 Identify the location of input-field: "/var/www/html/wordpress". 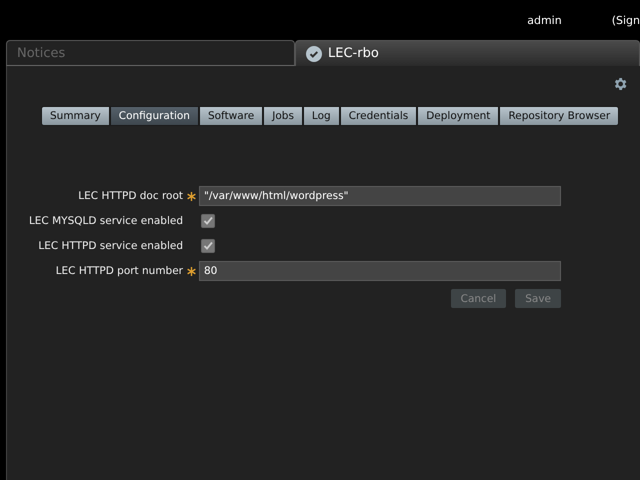
(380, 196).